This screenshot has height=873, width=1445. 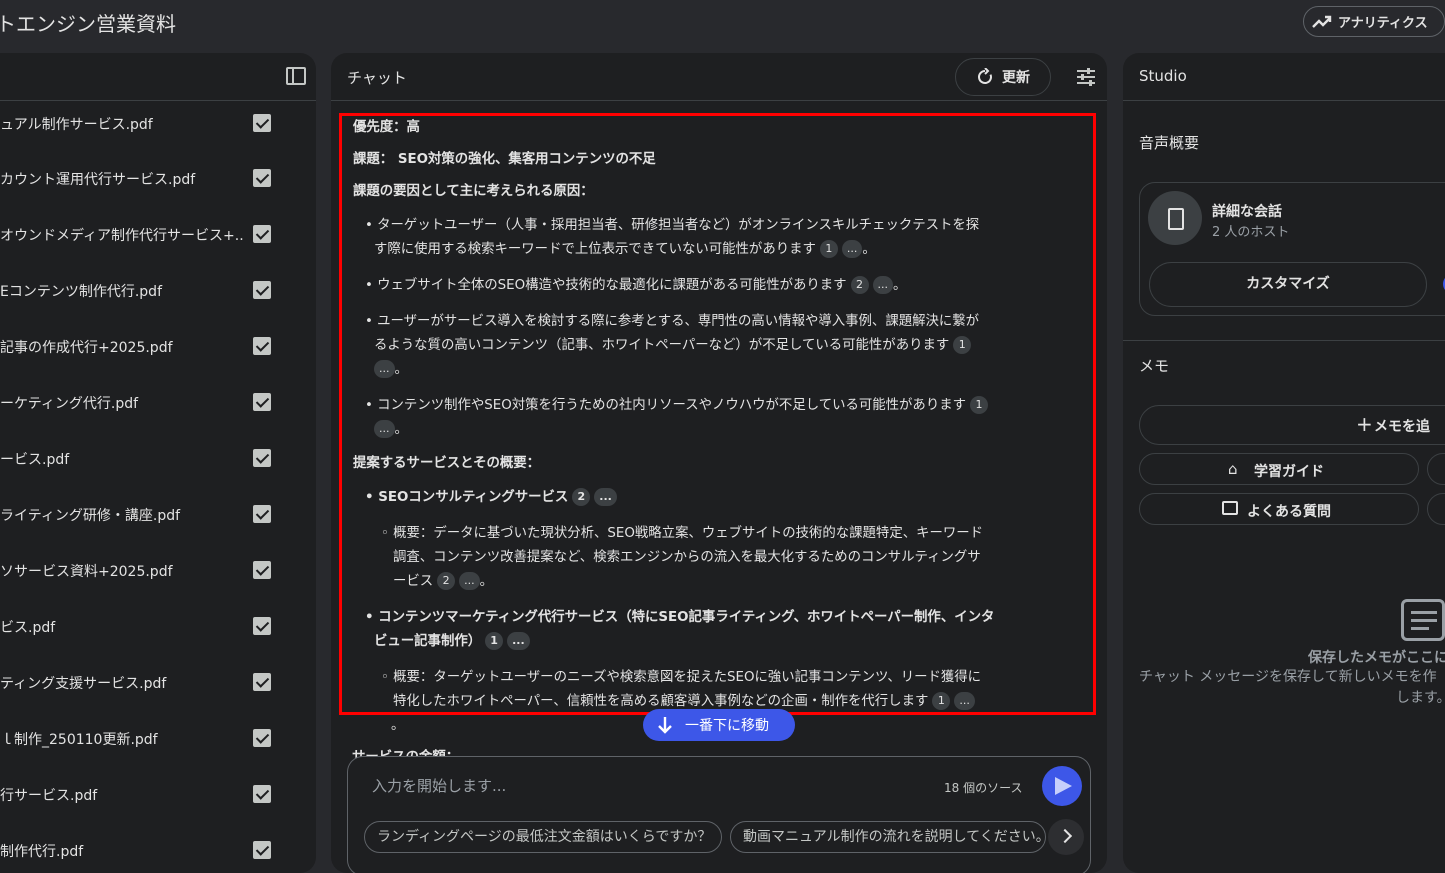 I want to click on source-item: ュアル制作サービス.pdf, so click(x=150, y=123).